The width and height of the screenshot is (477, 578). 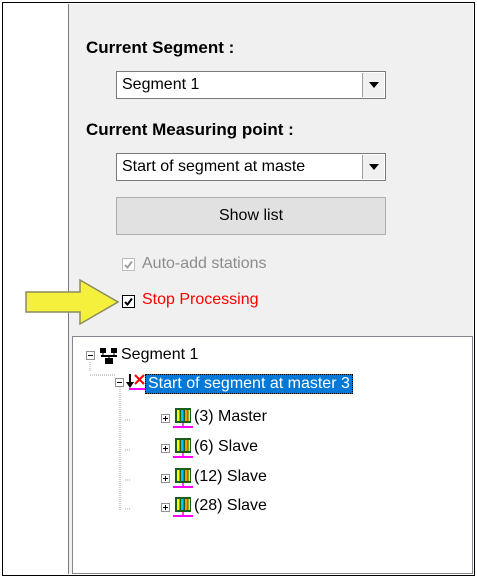 I want to click on measuring-point-dropdown-value: Start of segment at maste, so click(x=214, y=166).